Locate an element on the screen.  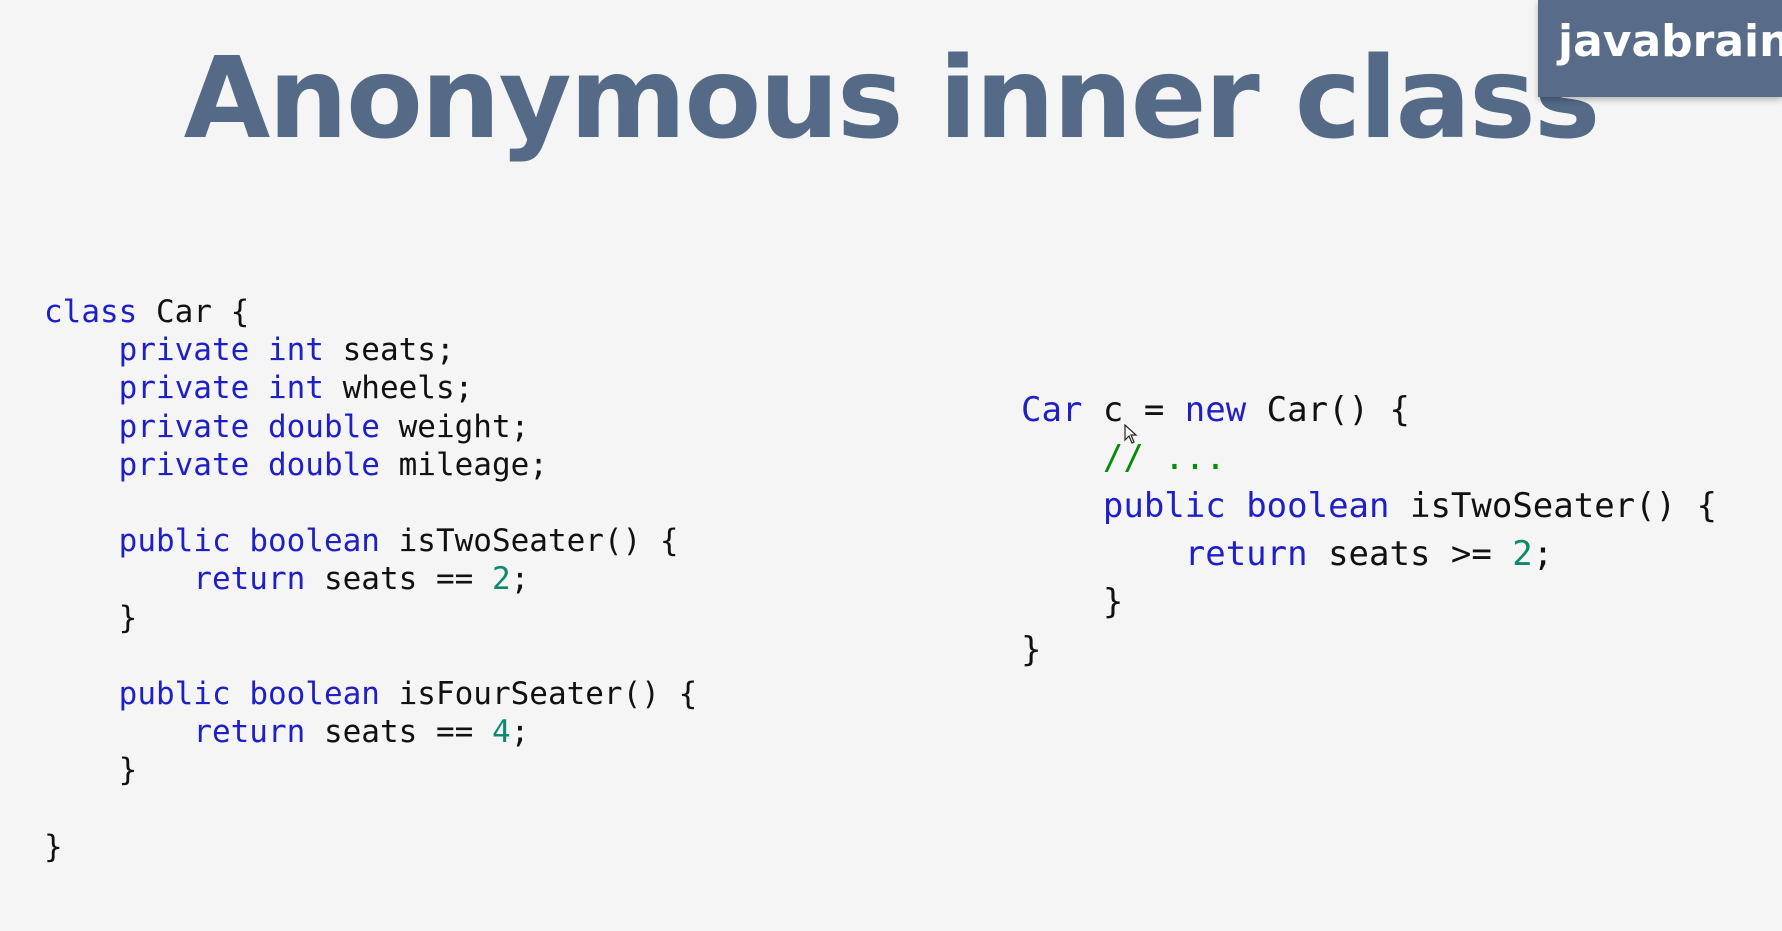
code-line: public boolean isFourSeater() { is located at coordinates (371, 694).